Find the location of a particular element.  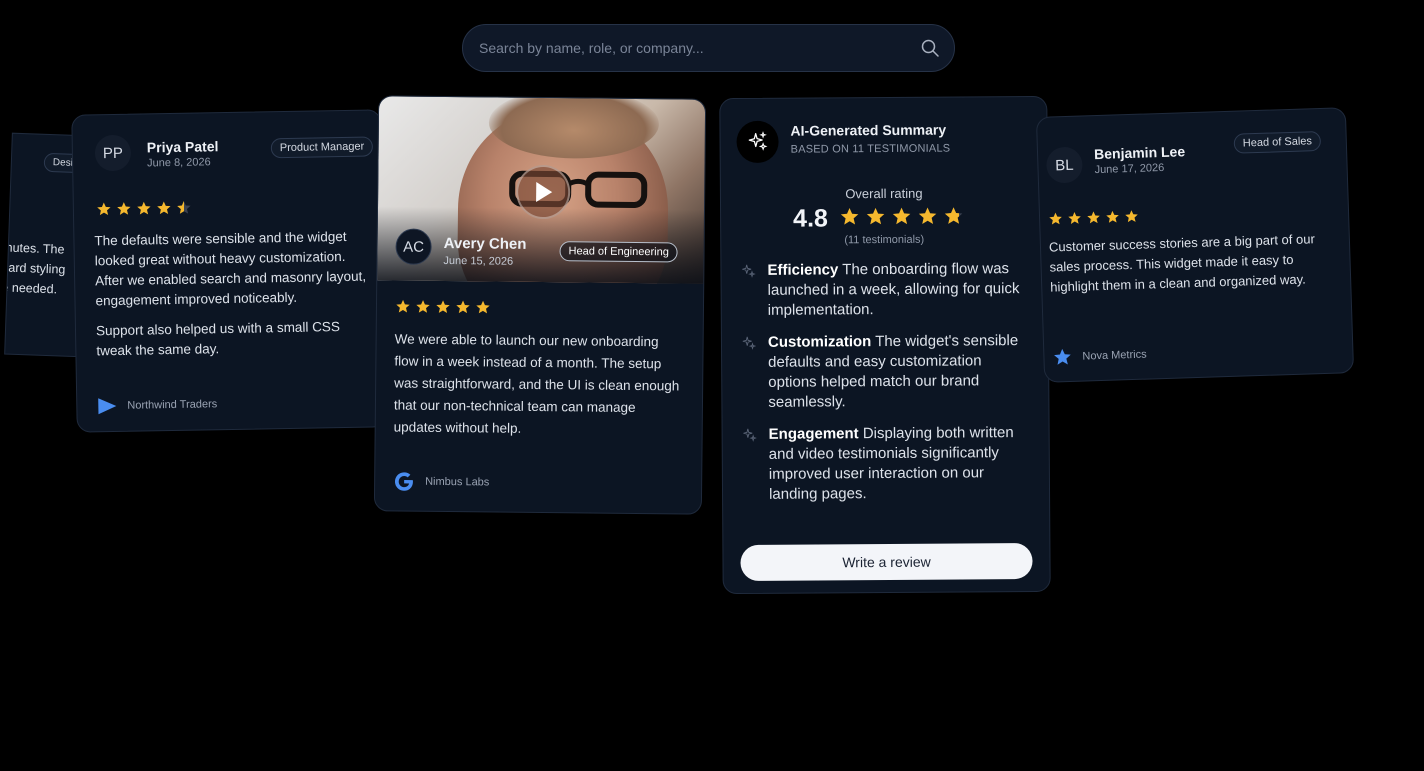

ai-badge is located at coordinates (757, 142).